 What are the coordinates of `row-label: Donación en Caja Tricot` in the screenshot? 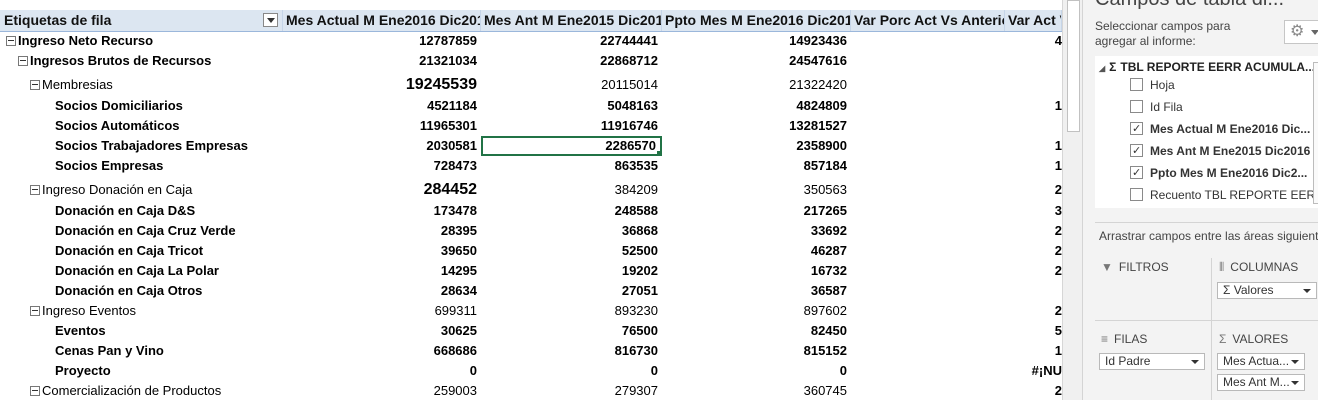 It's located at (141, 251).